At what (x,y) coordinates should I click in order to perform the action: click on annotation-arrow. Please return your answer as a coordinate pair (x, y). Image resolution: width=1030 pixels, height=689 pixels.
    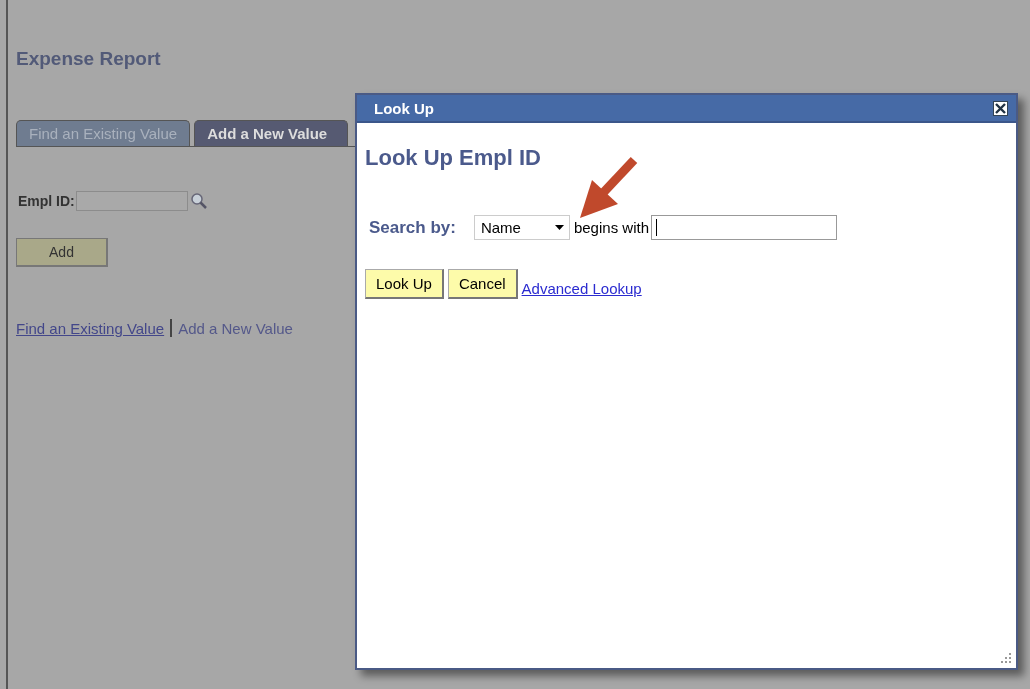
    Looking at the image, I should click on (608, 188).